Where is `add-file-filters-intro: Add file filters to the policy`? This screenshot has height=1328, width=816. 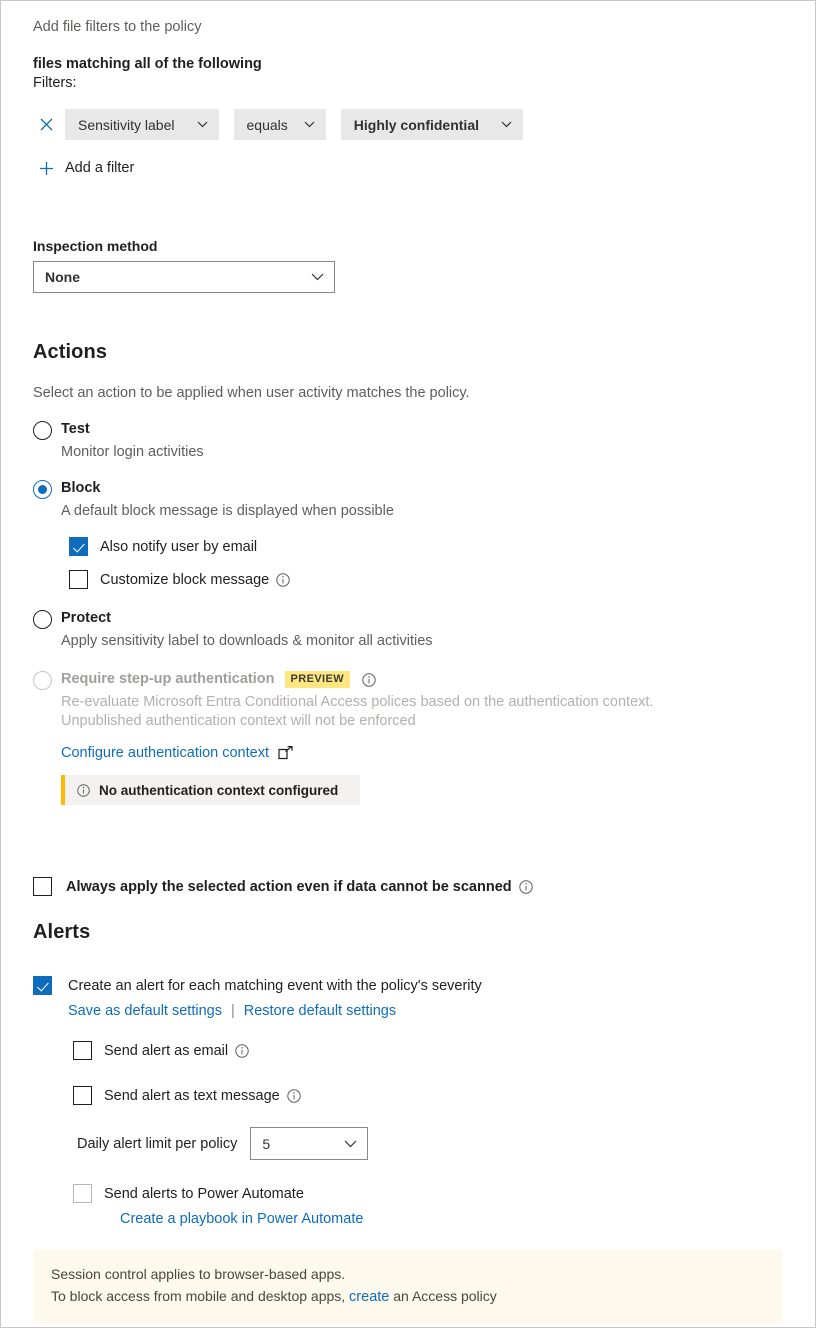
add-file-filters-intro: Add file filters to the policy is located at coordinates (117, 27).